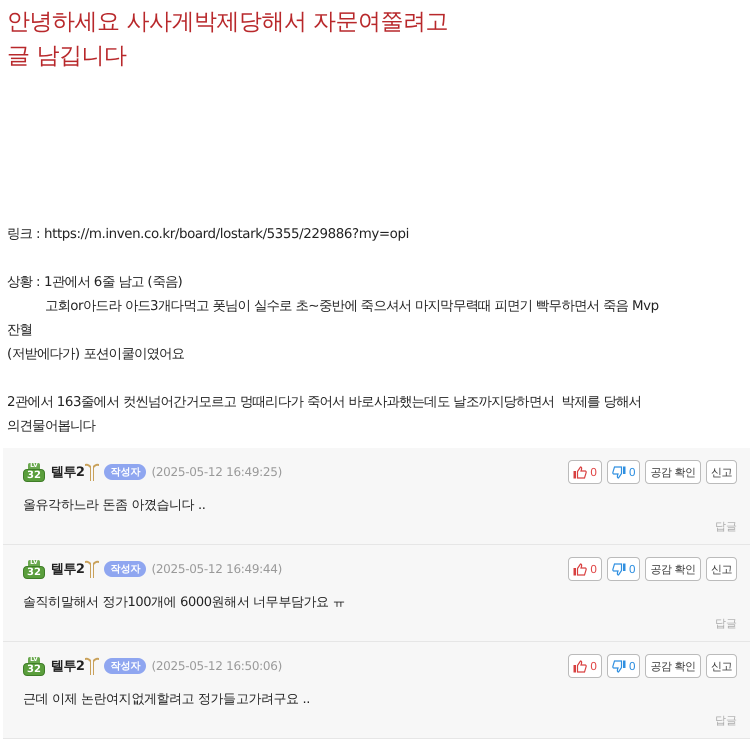  Describe the element at coordinates (216, 569) in the screenshot. I see `comment-time: (2025-05-12 16:49:44)` at that location.